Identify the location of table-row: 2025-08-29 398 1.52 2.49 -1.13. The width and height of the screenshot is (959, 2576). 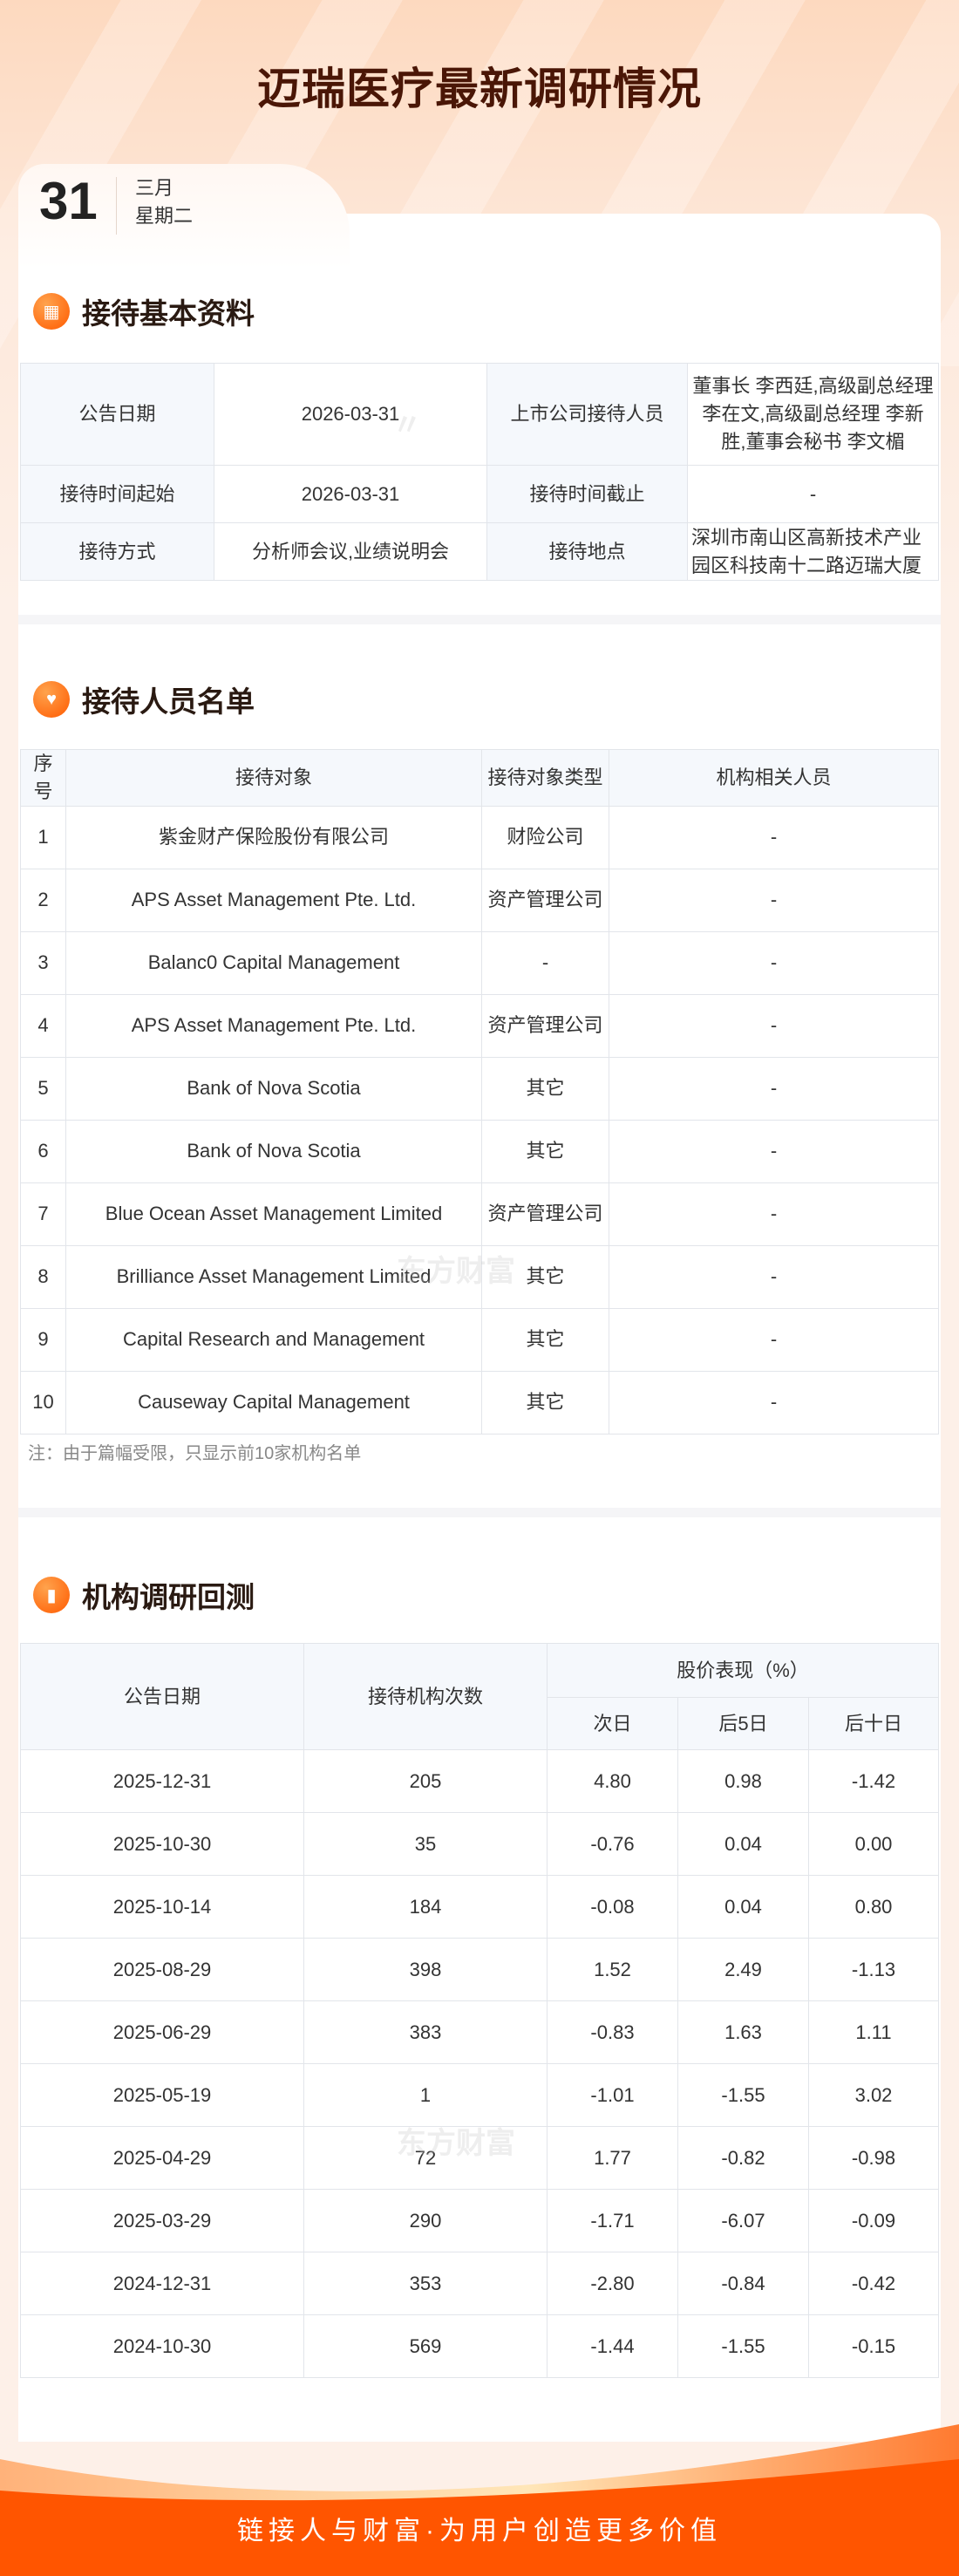
(480, 1970).